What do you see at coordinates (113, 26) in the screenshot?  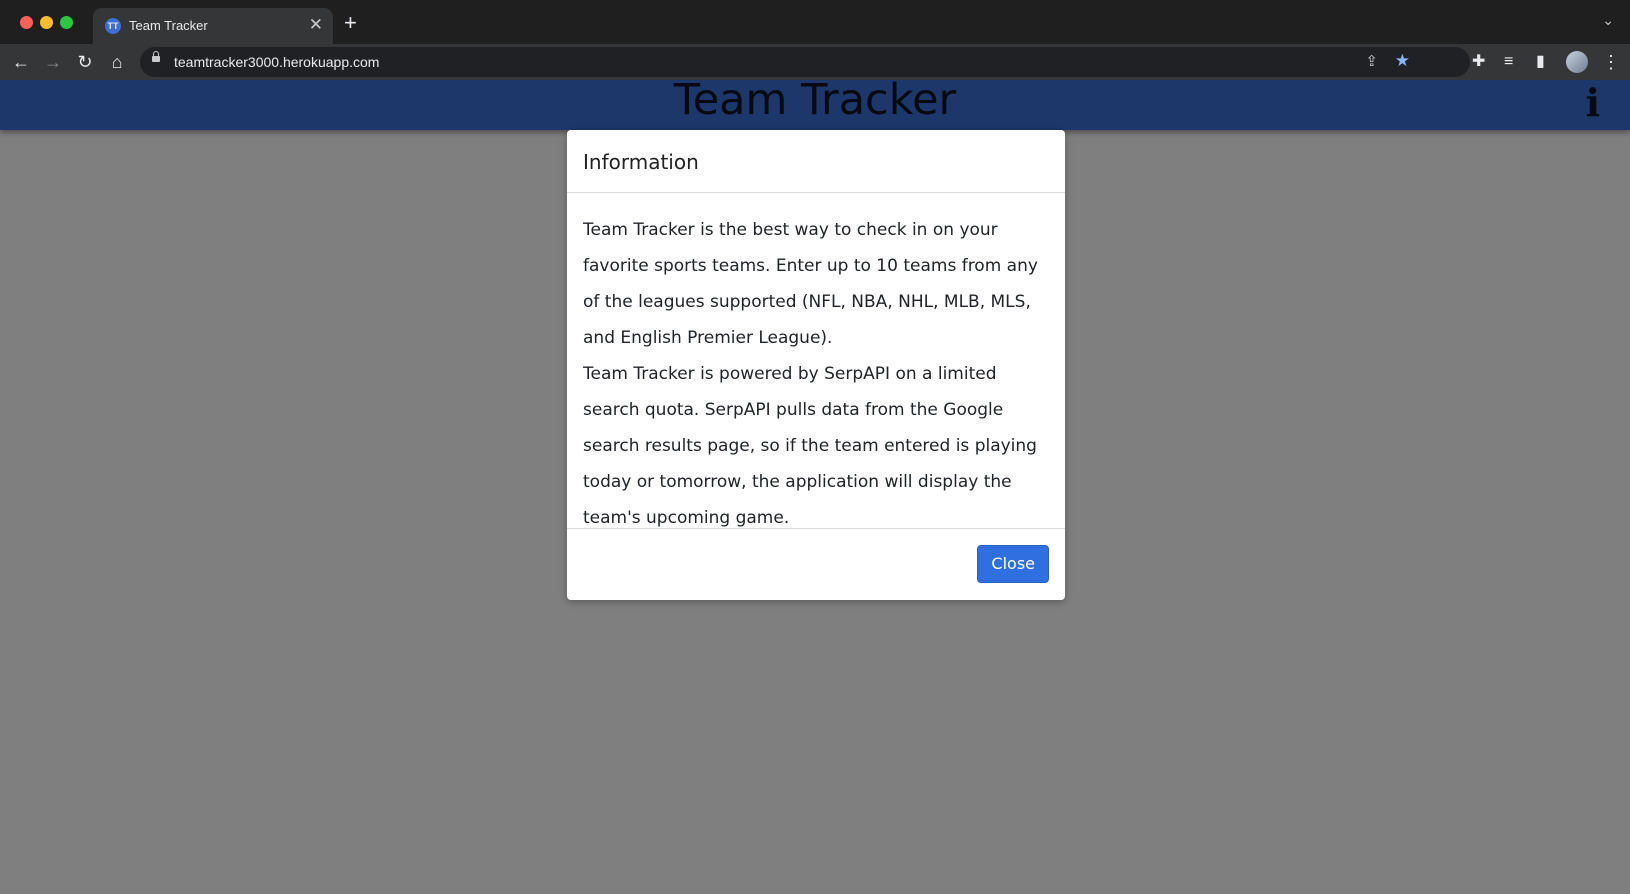 I see `tab-favicon-icon: TT` at bounding box center [113, 26].